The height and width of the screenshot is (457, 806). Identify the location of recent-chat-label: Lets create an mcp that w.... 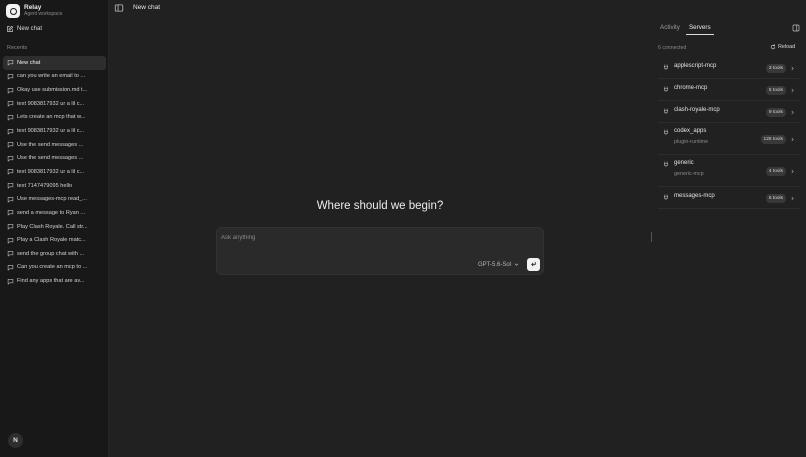
(51, 117).